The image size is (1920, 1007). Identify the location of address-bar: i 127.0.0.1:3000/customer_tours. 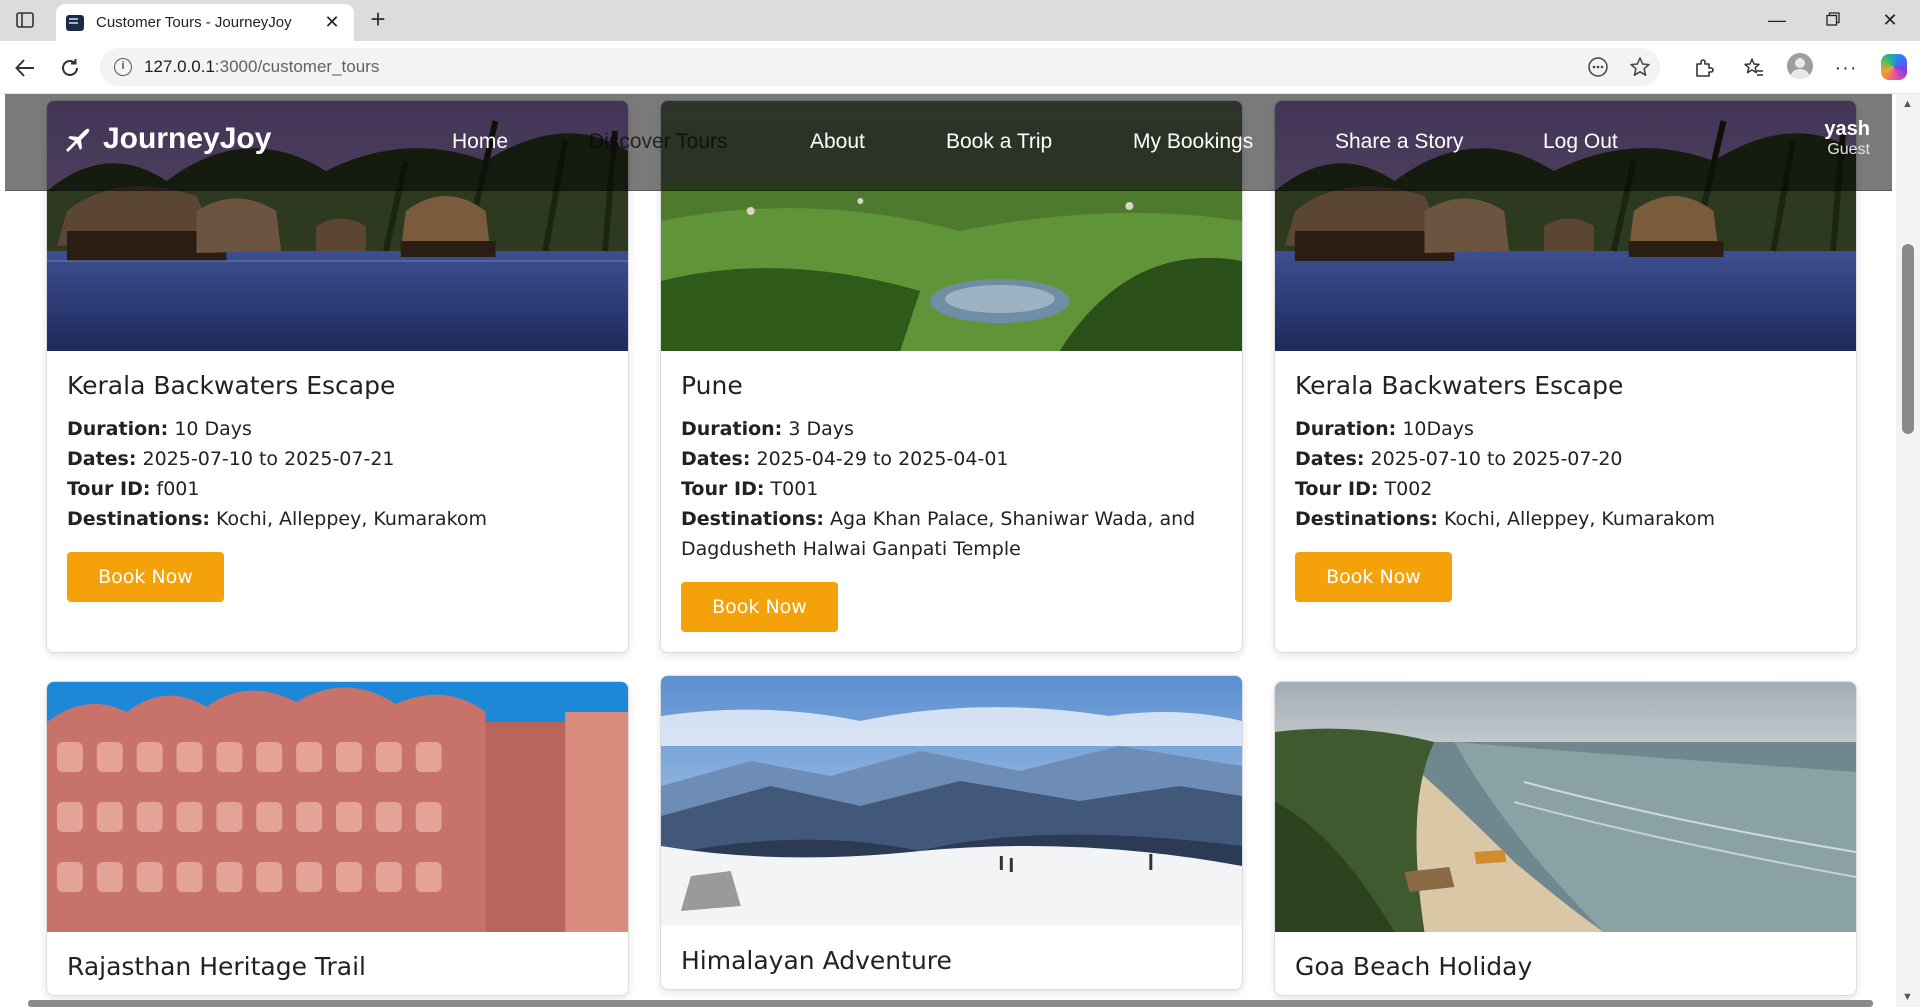
(880, 67).